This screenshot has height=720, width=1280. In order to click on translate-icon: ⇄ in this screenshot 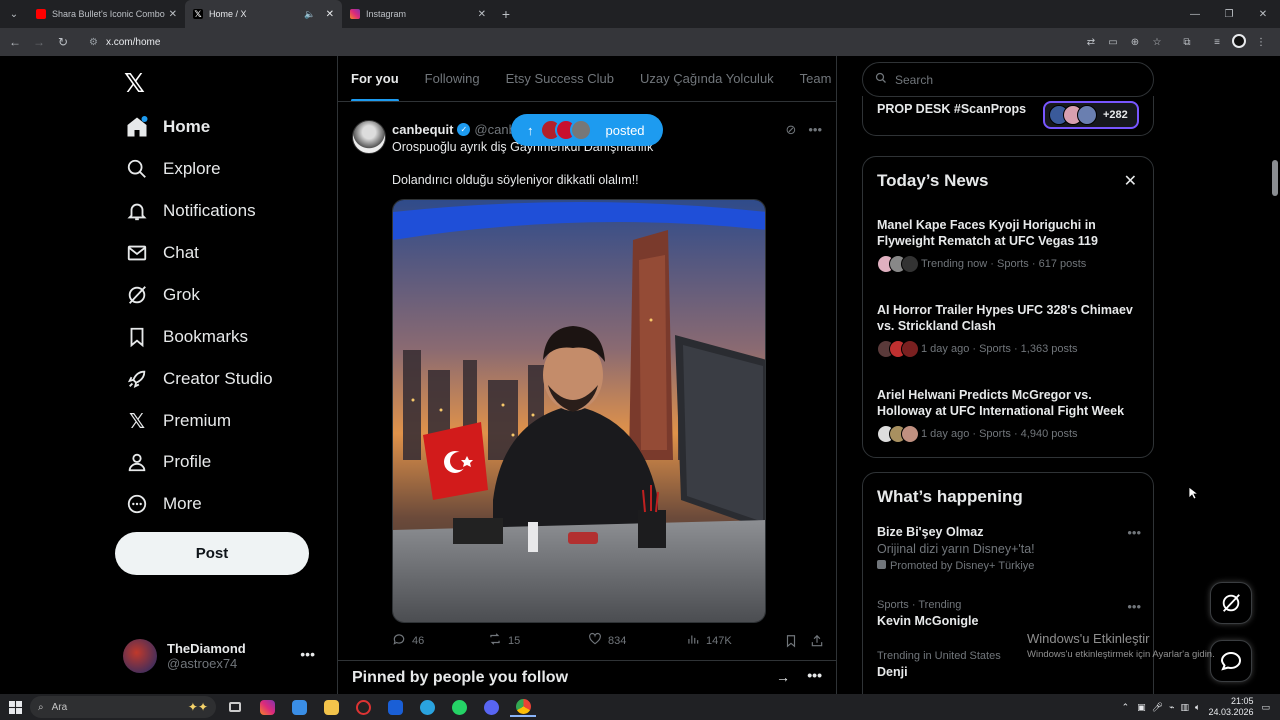, I will do `click(1091, 42)`.